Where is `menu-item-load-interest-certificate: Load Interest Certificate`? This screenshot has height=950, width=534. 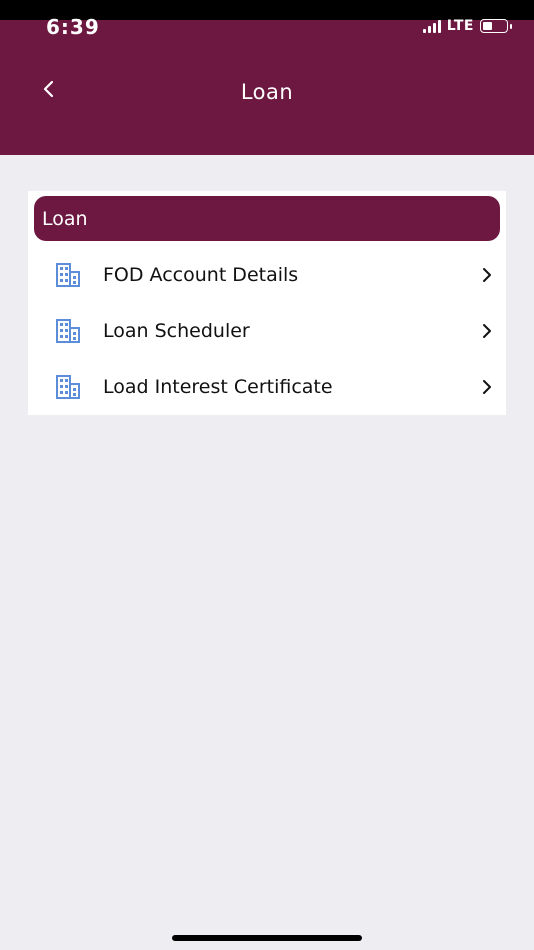
menu-item-load-interest-certificate: Load Interest Certificate is located at coordinates (267, 387).